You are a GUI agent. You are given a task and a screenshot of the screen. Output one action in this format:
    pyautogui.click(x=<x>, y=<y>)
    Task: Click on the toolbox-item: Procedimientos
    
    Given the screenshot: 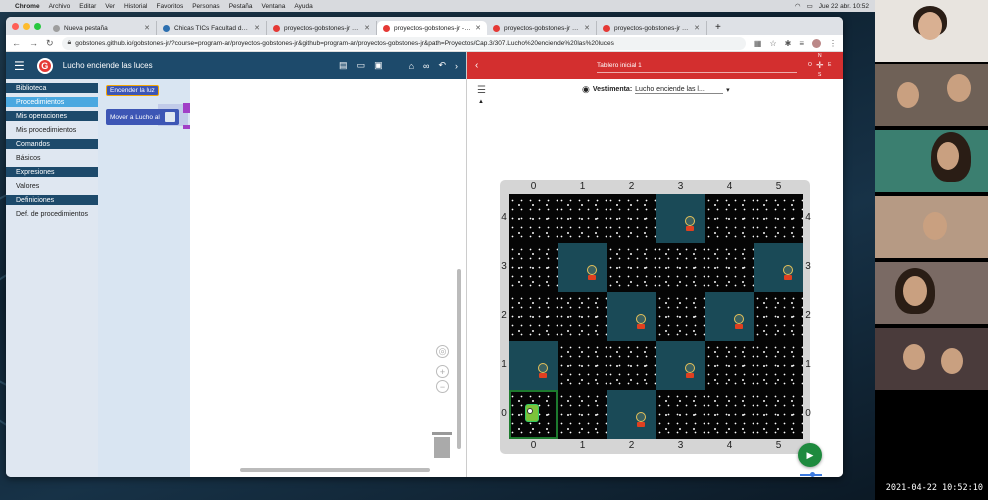 What is the action you would take?
    pyautogui.click(x=52, y=102)
    